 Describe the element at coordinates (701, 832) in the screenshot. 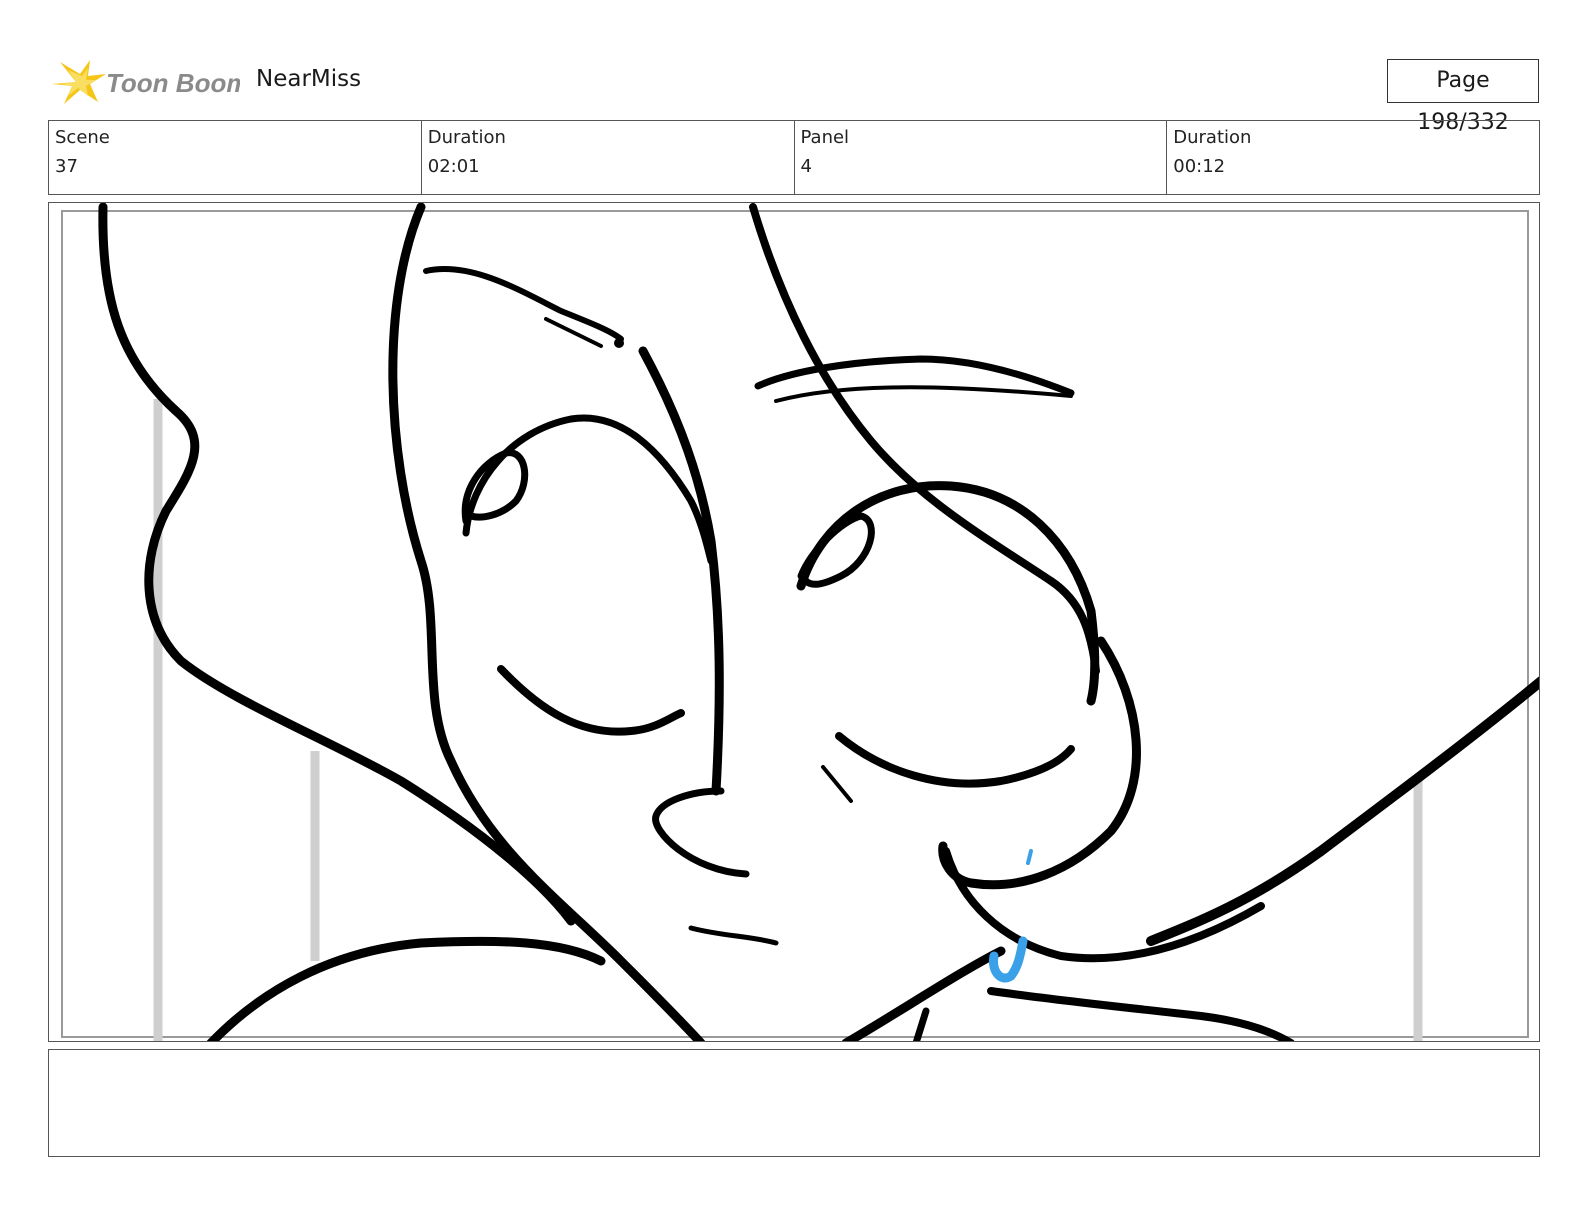

I see `nose` at that location.